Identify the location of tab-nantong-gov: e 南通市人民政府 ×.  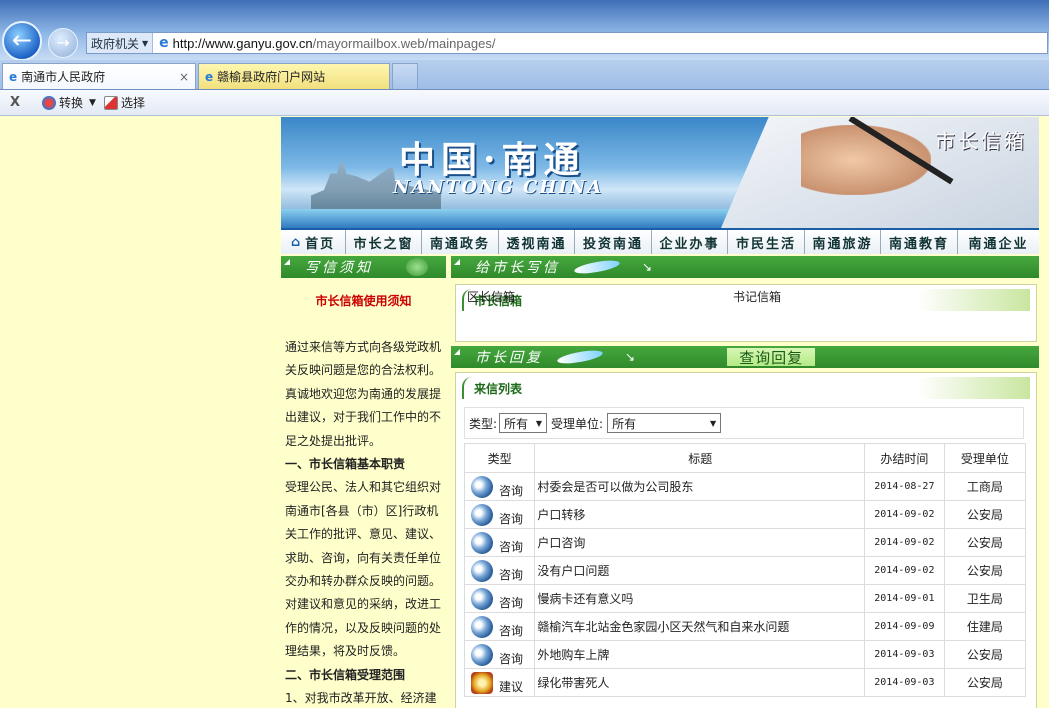
(99, 76).